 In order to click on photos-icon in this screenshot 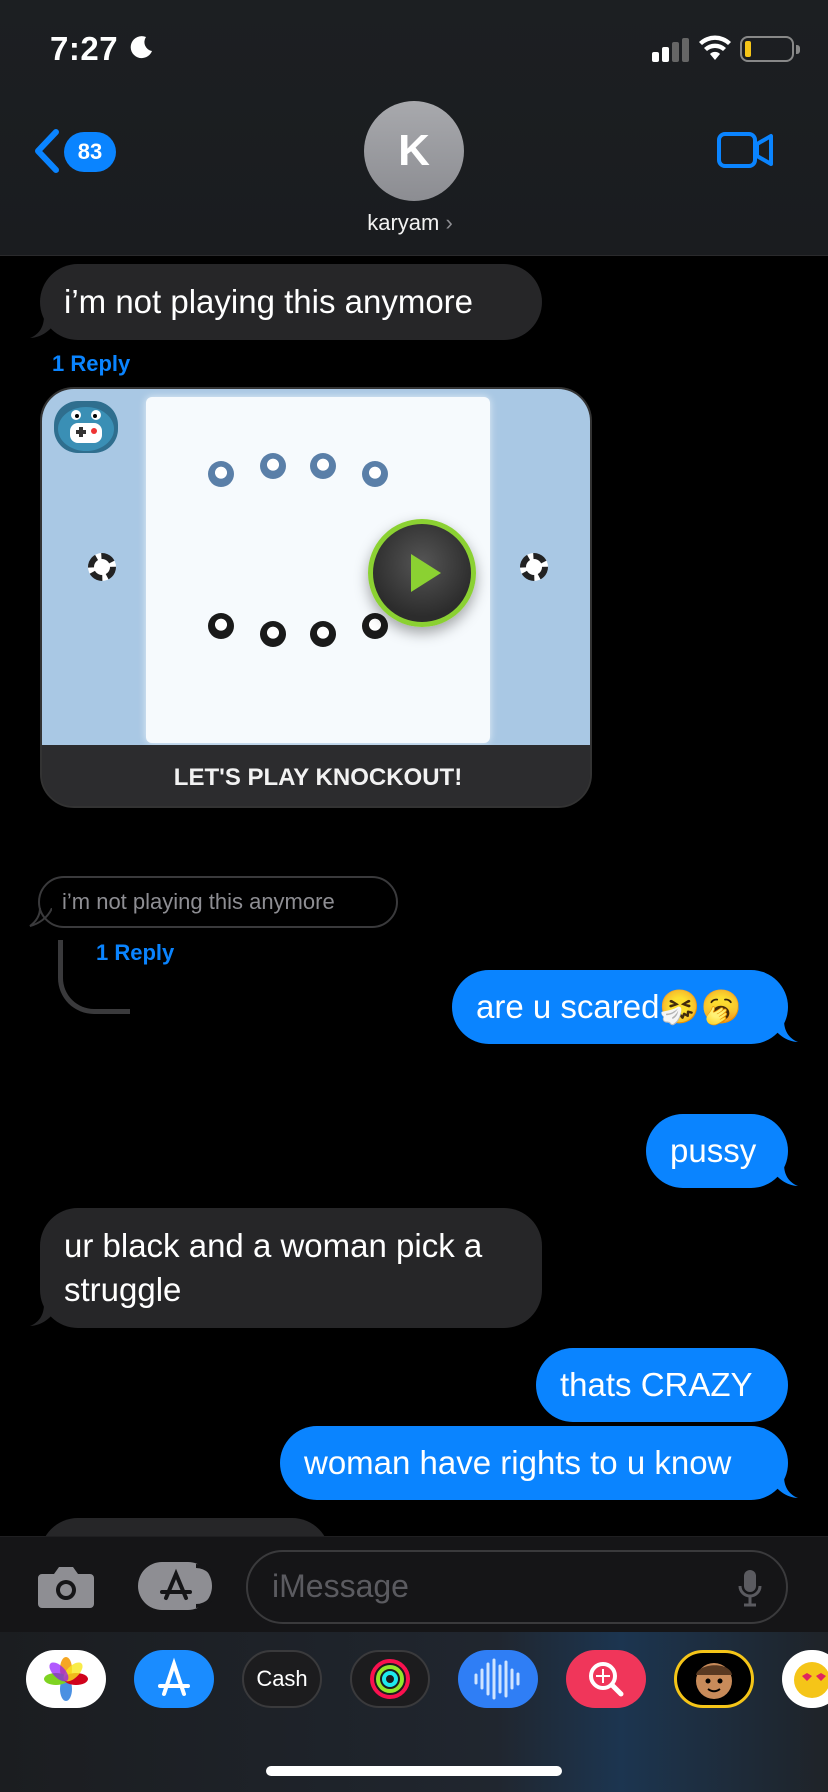, I will do `click(66, 1679)`.